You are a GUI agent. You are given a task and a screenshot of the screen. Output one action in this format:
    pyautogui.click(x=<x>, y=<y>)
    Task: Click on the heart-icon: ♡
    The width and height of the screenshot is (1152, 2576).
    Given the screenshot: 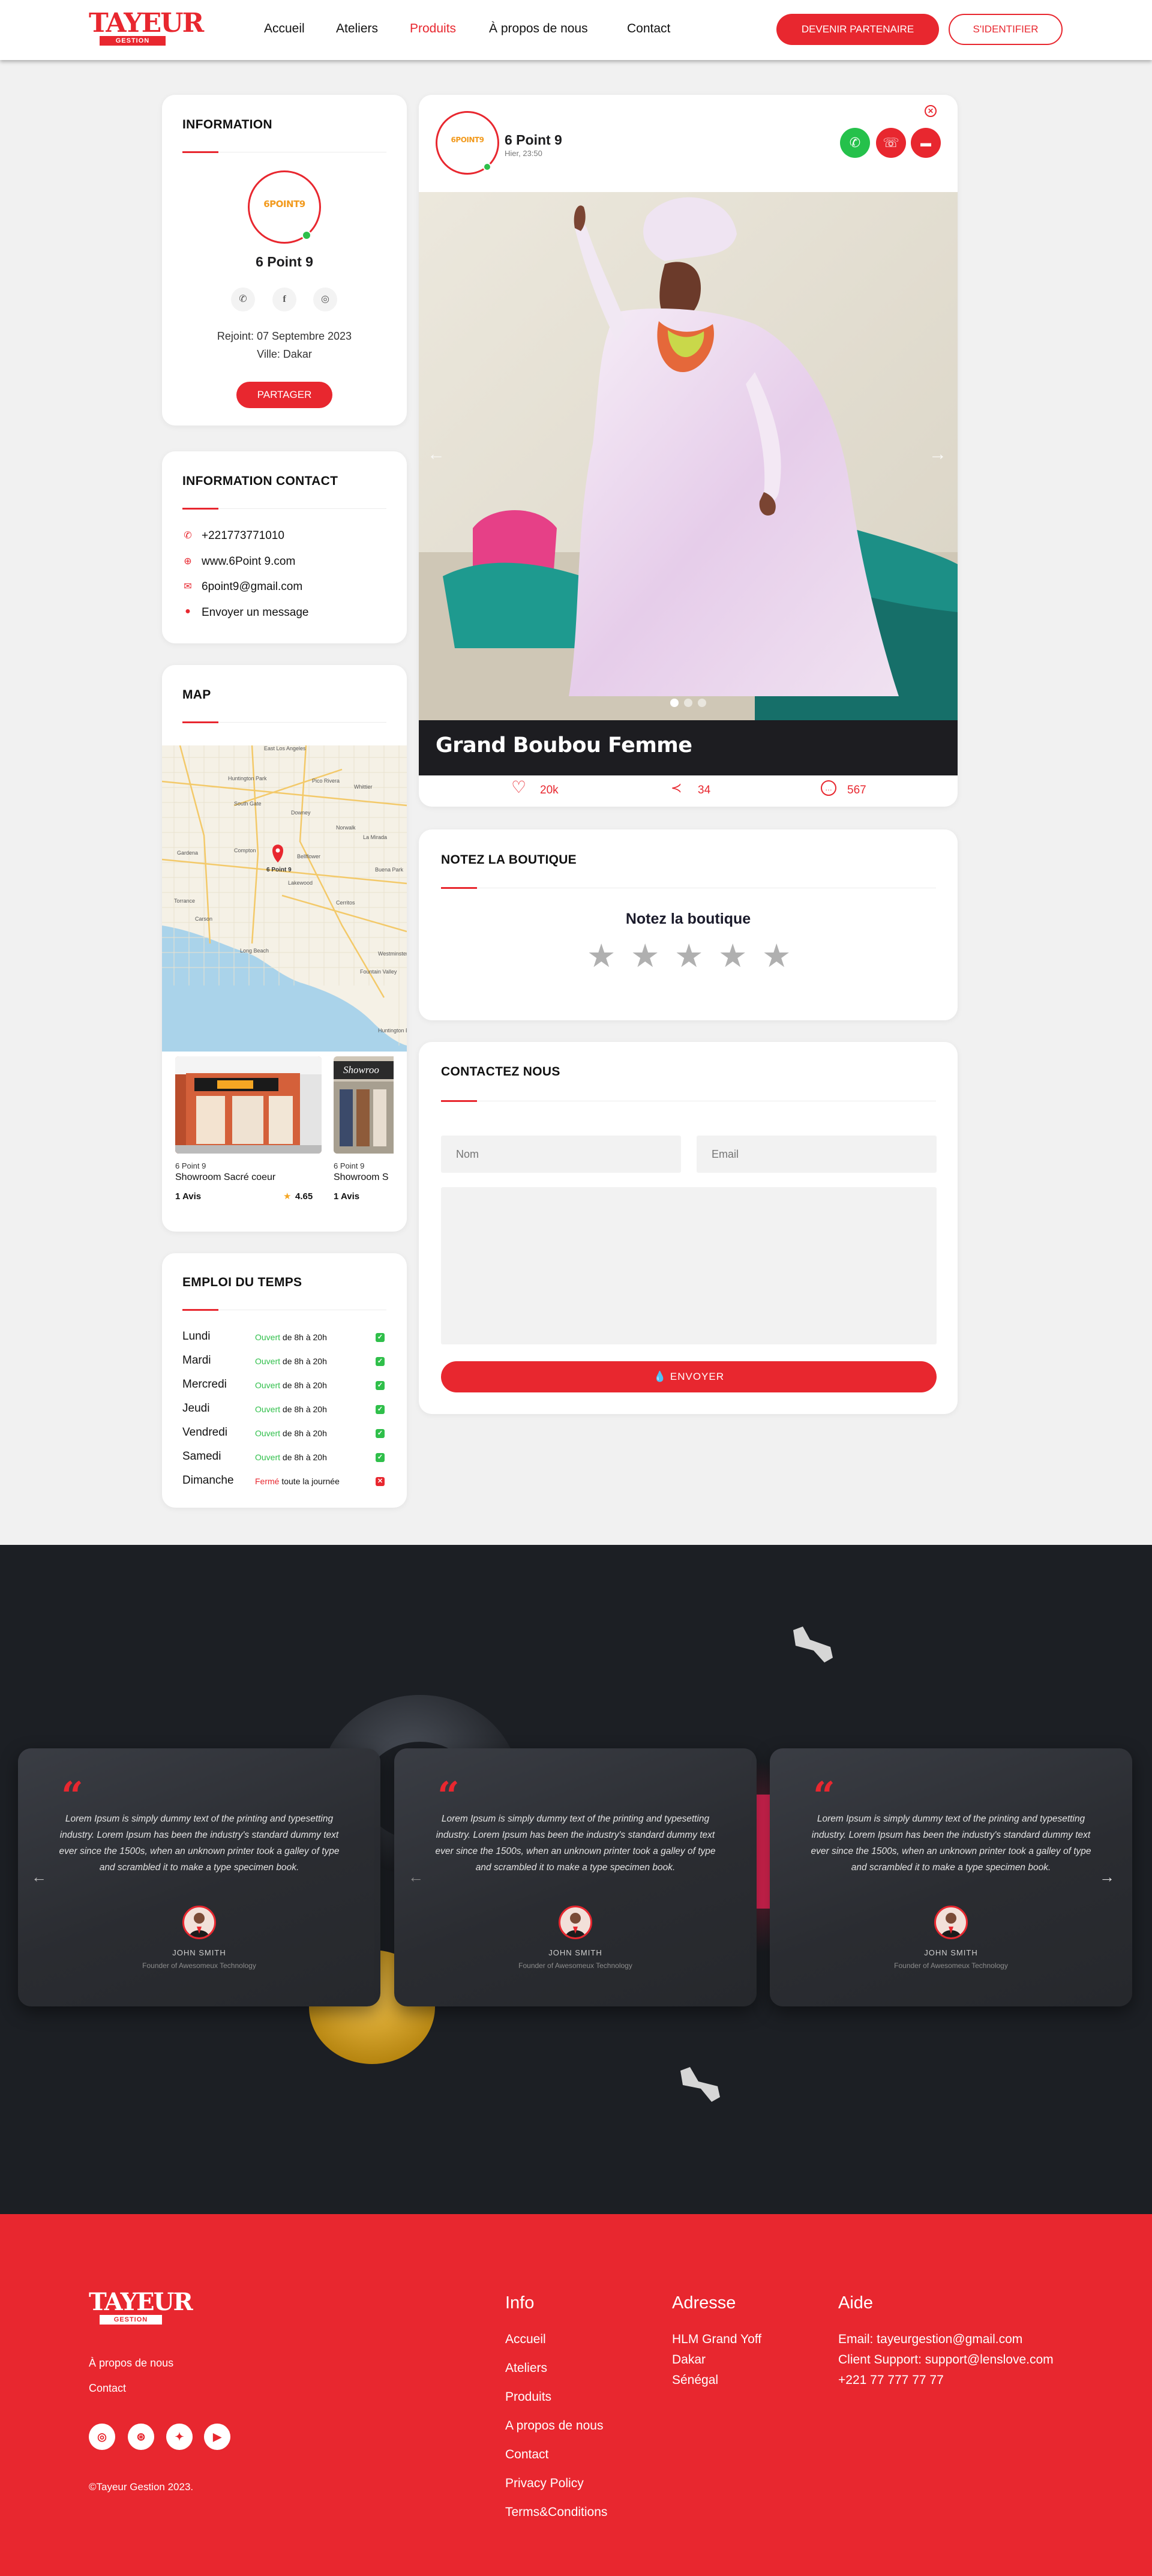 What is the action you would take?
    pyautogui.click(x=518, y=787)
    